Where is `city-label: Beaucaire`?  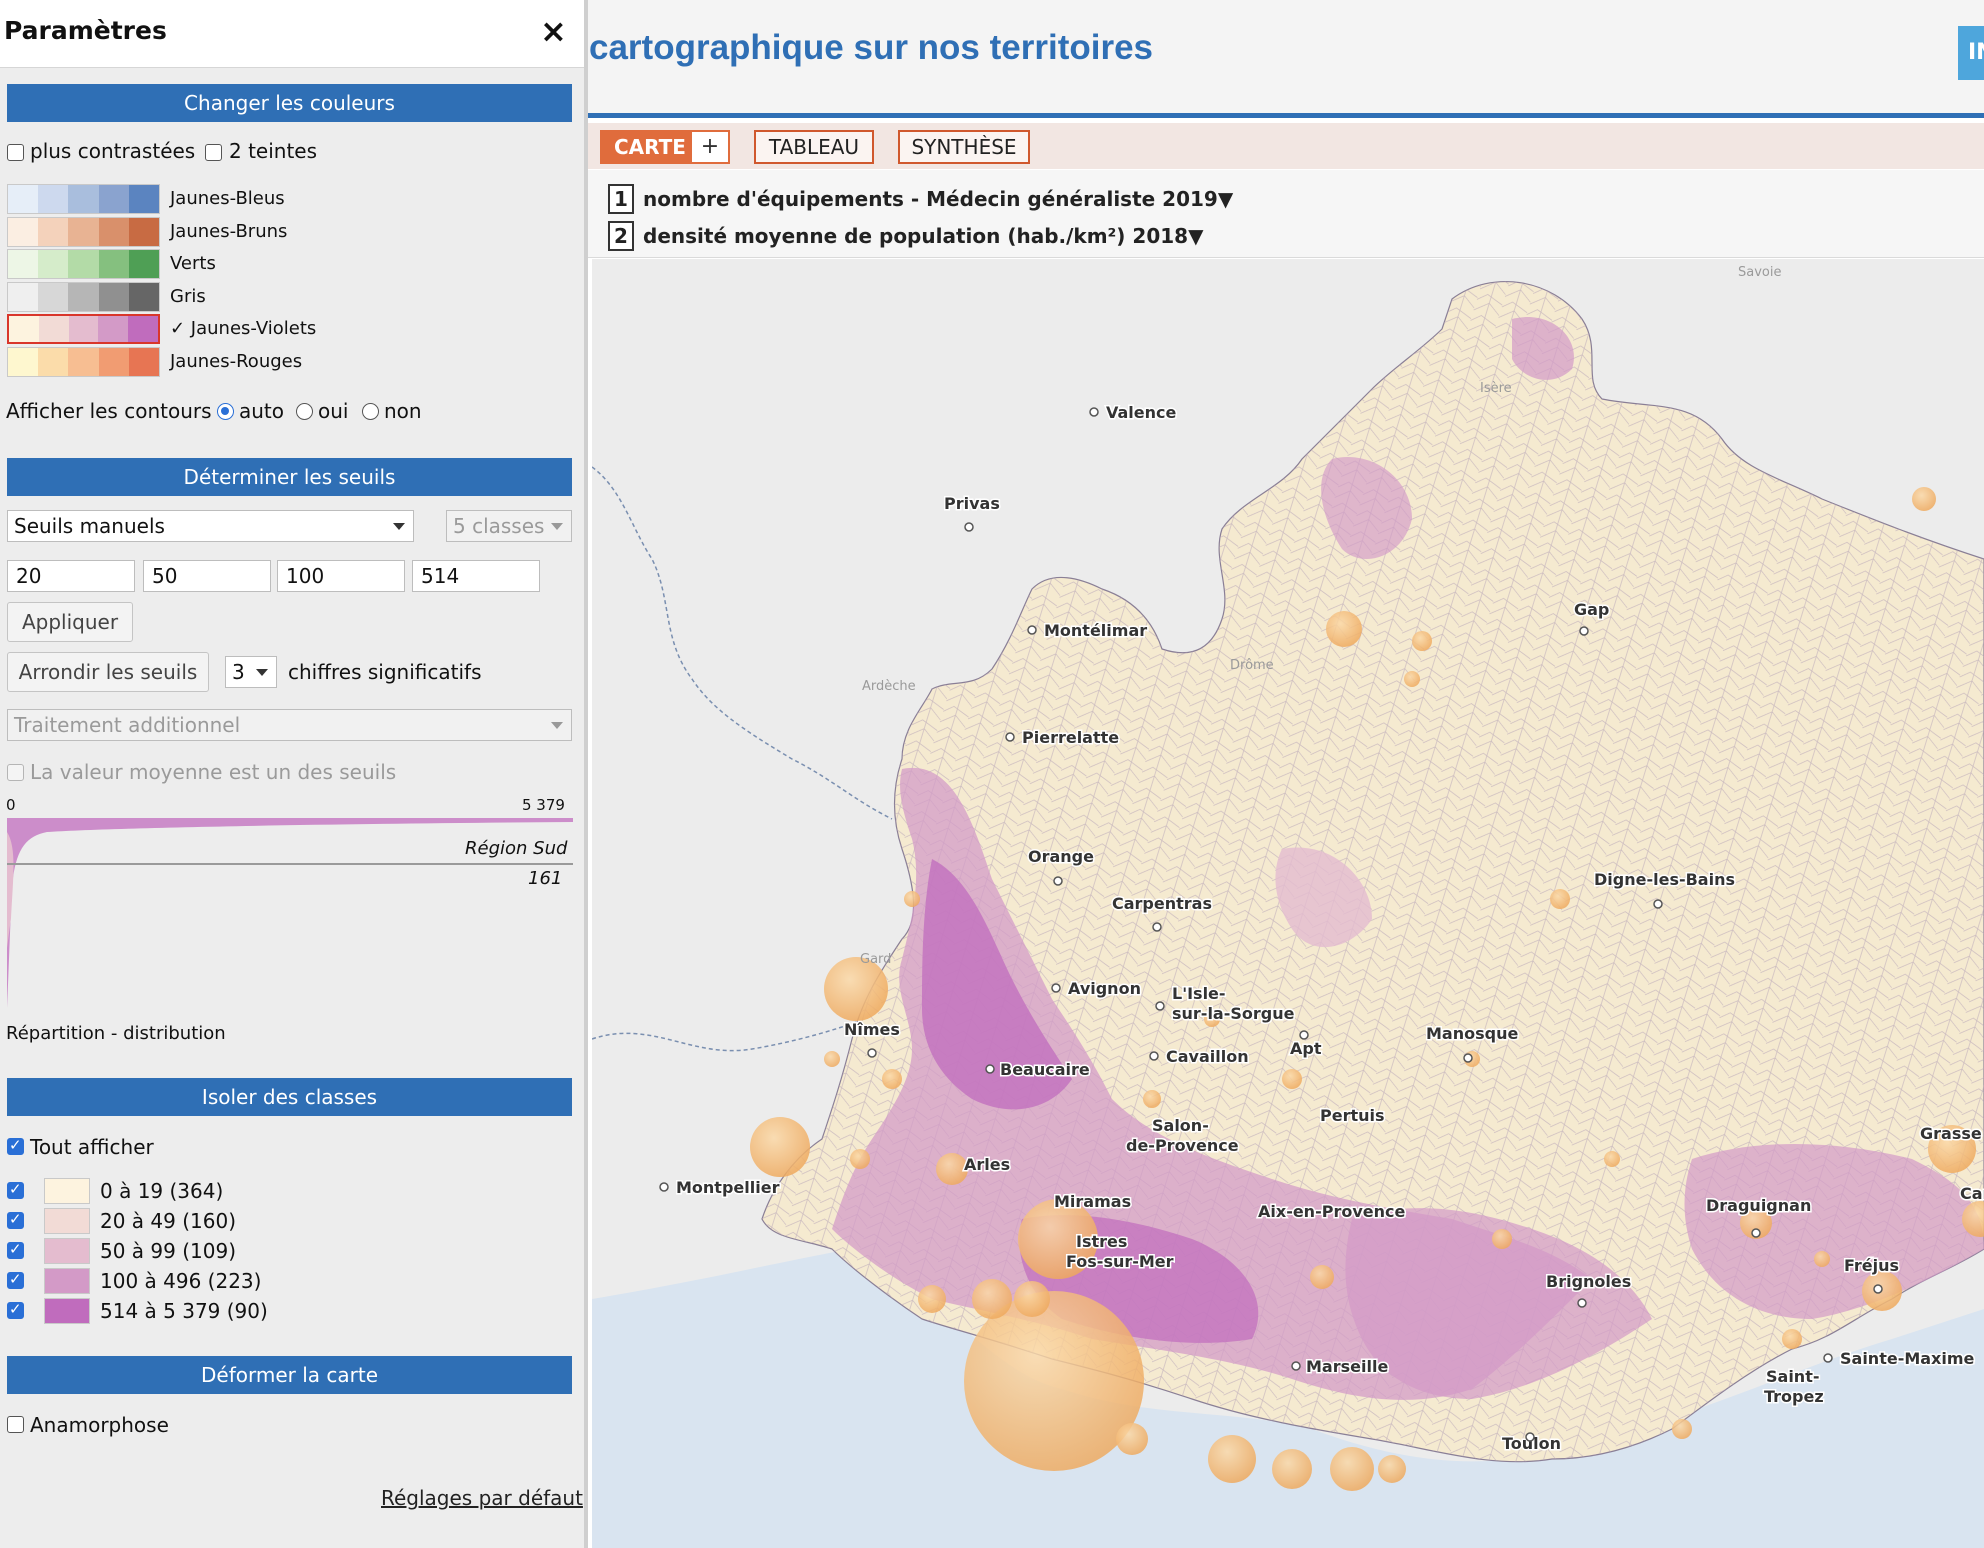 city-label: Beaucaire is located at coordinates (1045, 1070).